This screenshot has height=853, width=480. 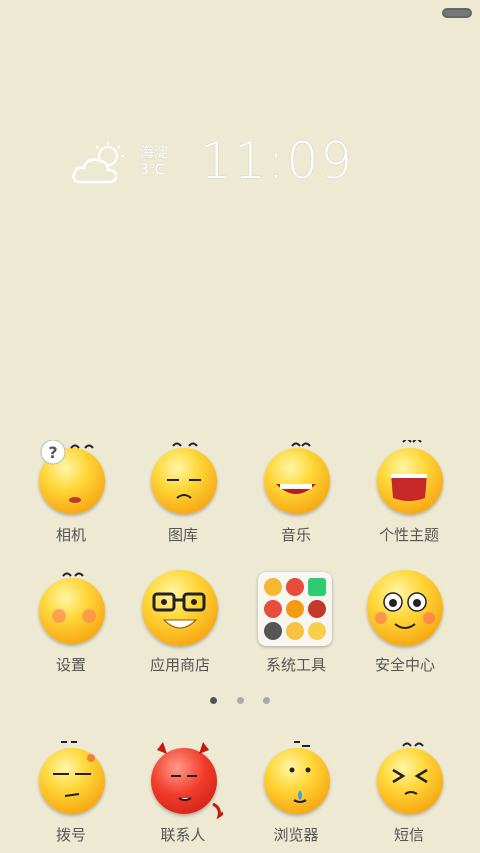 I want to click on folder-icon, so click(x=296, y=610).